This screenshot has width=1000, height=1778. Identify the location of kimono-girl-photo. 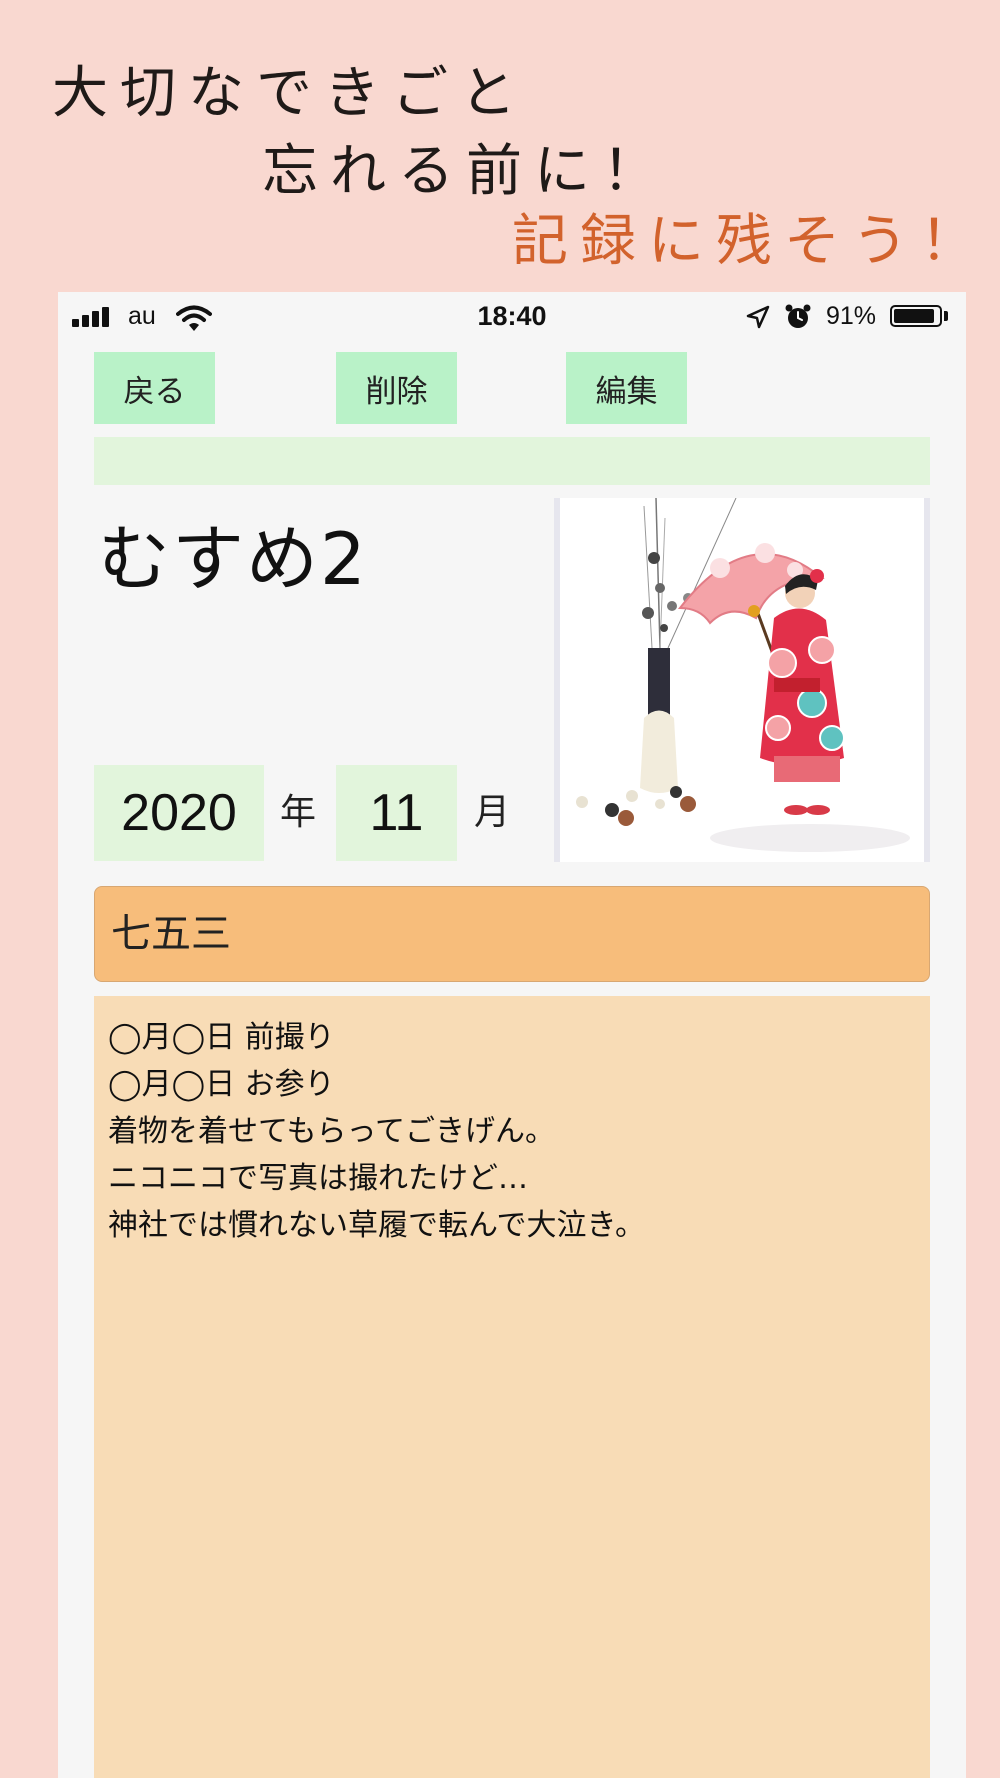
(742, 679).